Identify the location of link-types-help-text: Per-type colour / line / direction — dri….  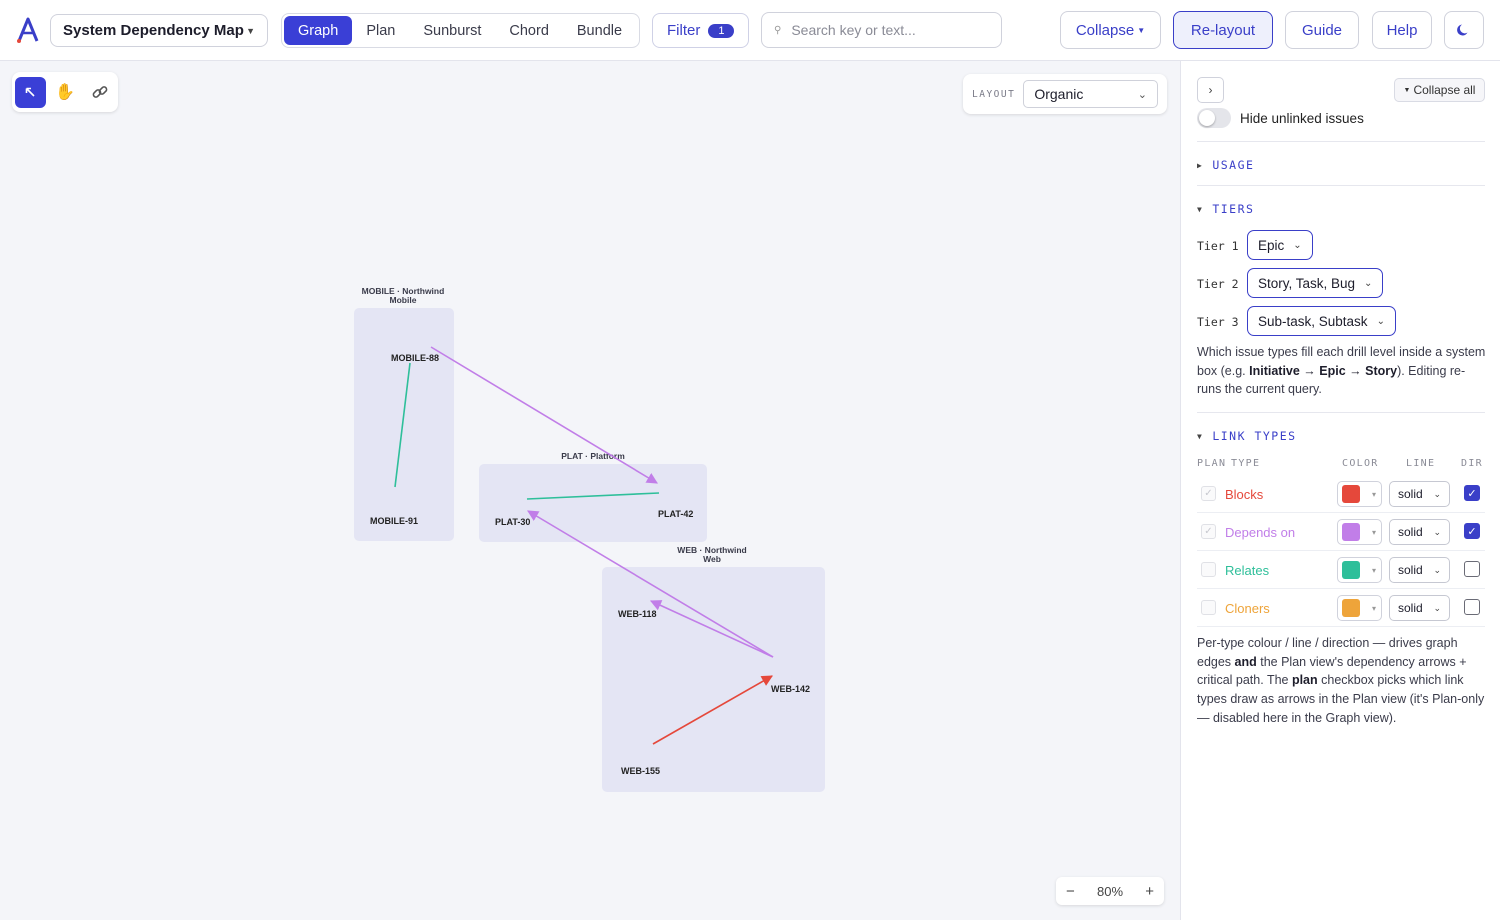
(1341, 680).